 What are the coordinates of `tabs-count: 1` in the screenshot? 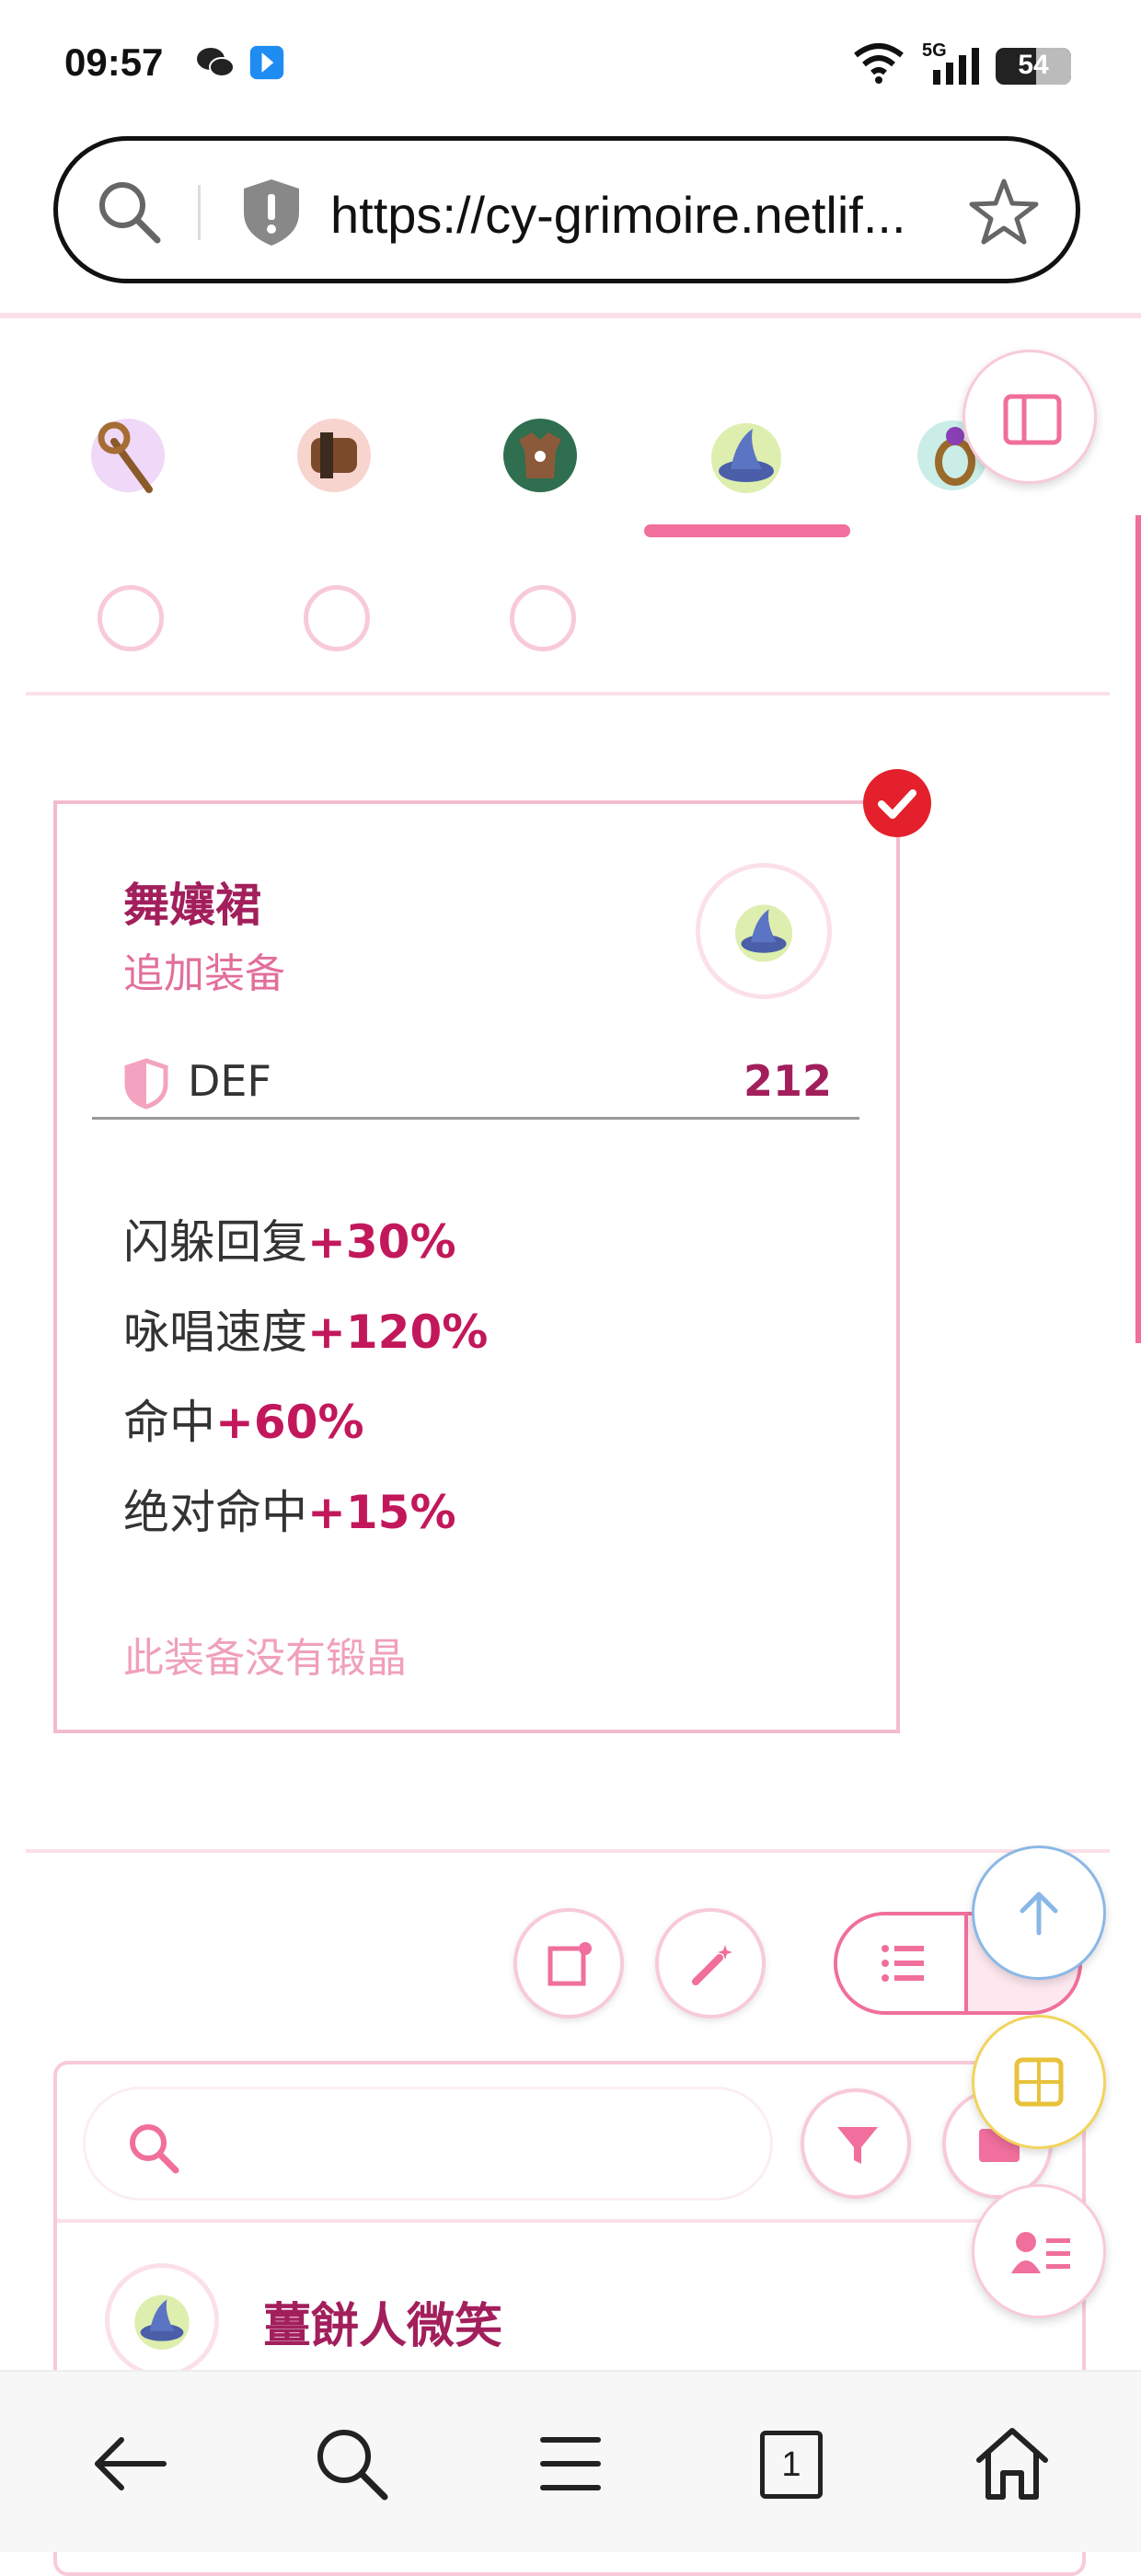 It's located at (791, 2465).